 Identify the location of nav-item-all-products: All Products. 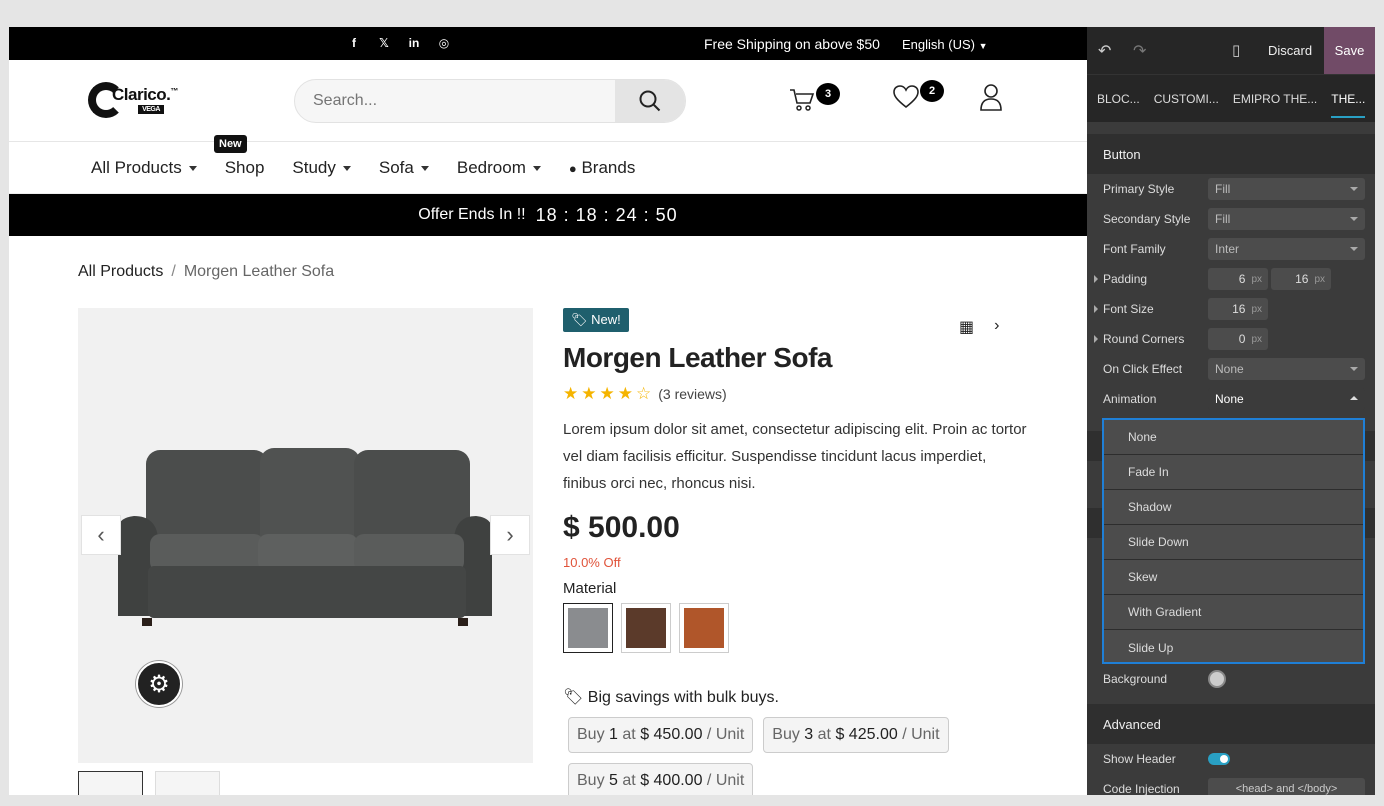
(144, 168).